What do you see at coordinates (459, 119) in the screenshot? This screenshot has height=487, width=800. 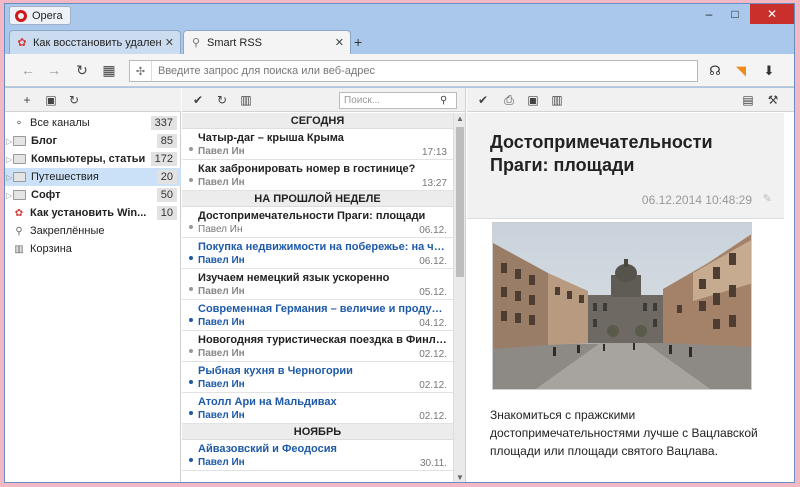 I see `scroll-up-icon: ▲` at bounding box center [459, 119].